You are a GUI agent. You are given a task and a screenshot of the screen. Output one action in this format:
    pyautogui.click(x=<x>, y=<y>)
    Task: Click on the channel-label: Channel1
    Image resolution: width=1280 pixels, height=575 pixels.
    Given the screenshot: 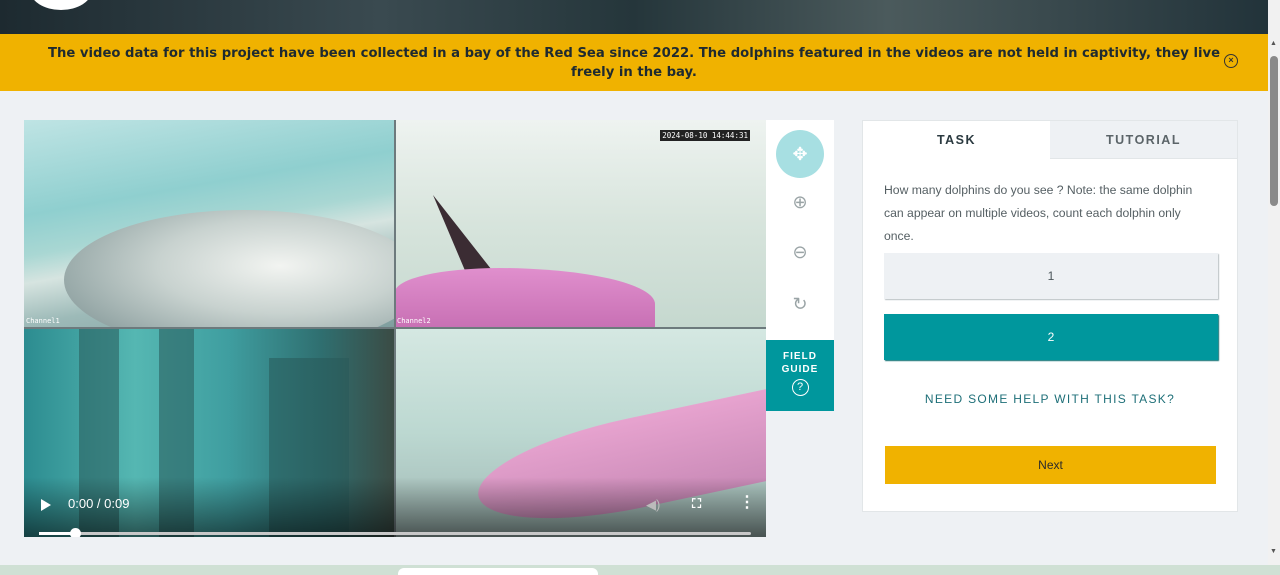 What is the action you would take?
    pyautogui.click(x=43, y=321)
    